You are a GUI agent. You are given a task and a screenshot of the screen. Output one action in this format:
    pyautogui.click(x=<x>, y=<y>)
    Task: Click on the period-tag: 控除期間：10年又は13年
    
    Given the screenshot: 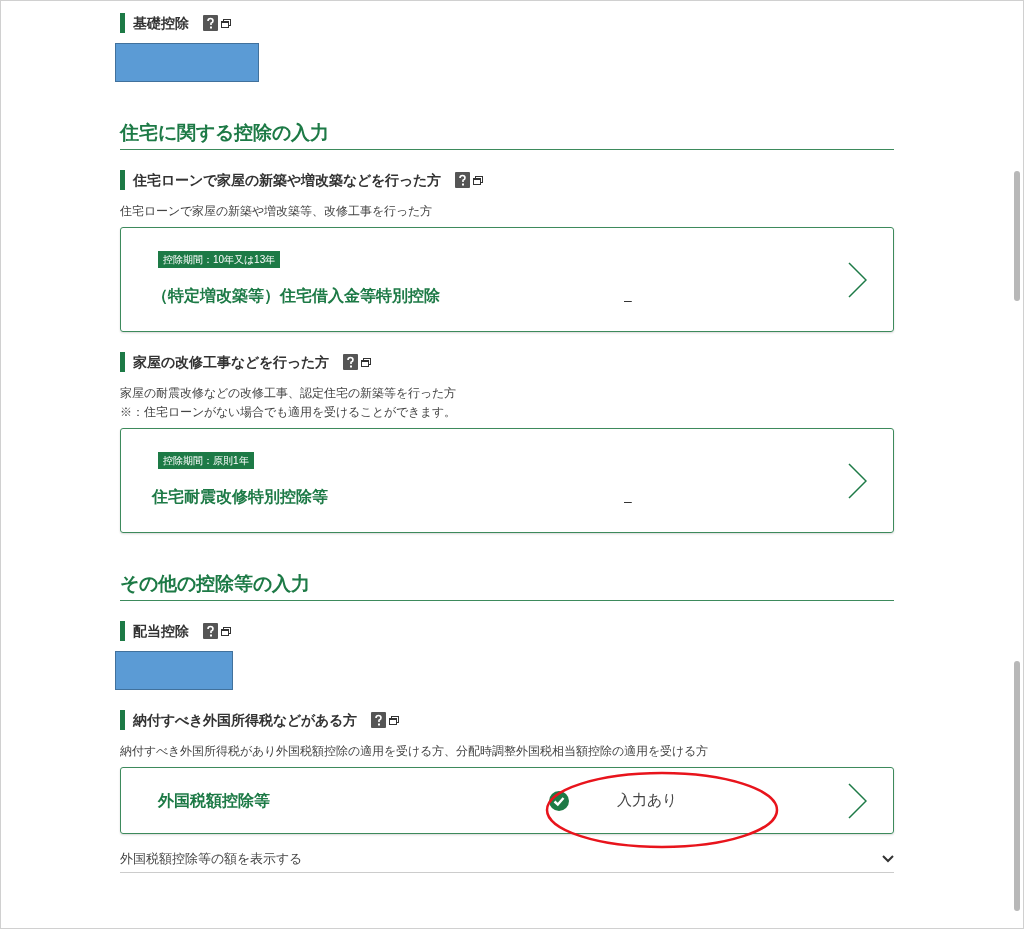 What is the action you would take?
    pyautogui.click(x=219, y=259)
    